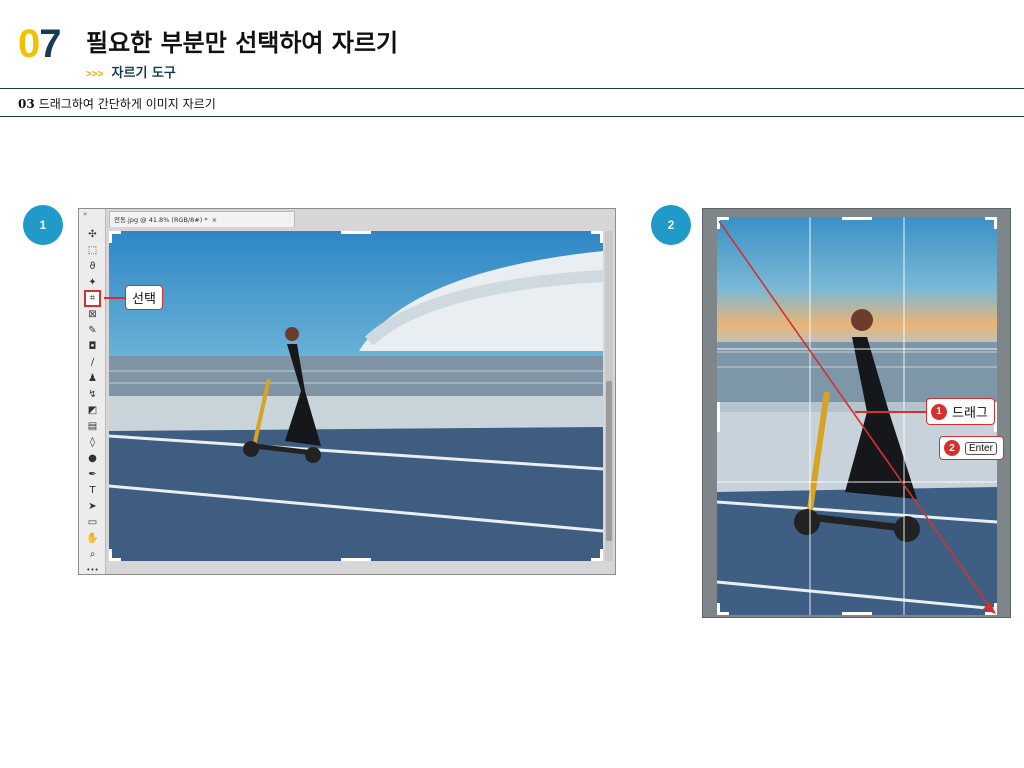  What do you see at coordinates (891, 412) in the screenshot?
I see `drag-callout-line` at bounding box center [891, 412].